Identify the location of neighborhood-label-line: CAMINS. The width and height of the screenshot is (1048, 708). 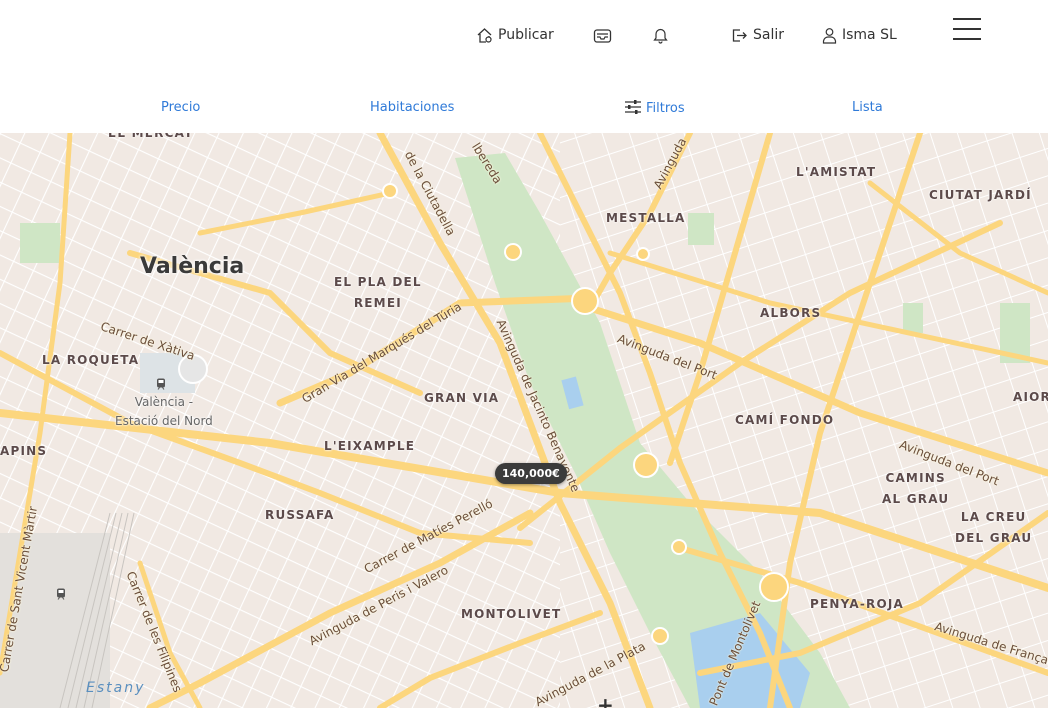
(915, 478).